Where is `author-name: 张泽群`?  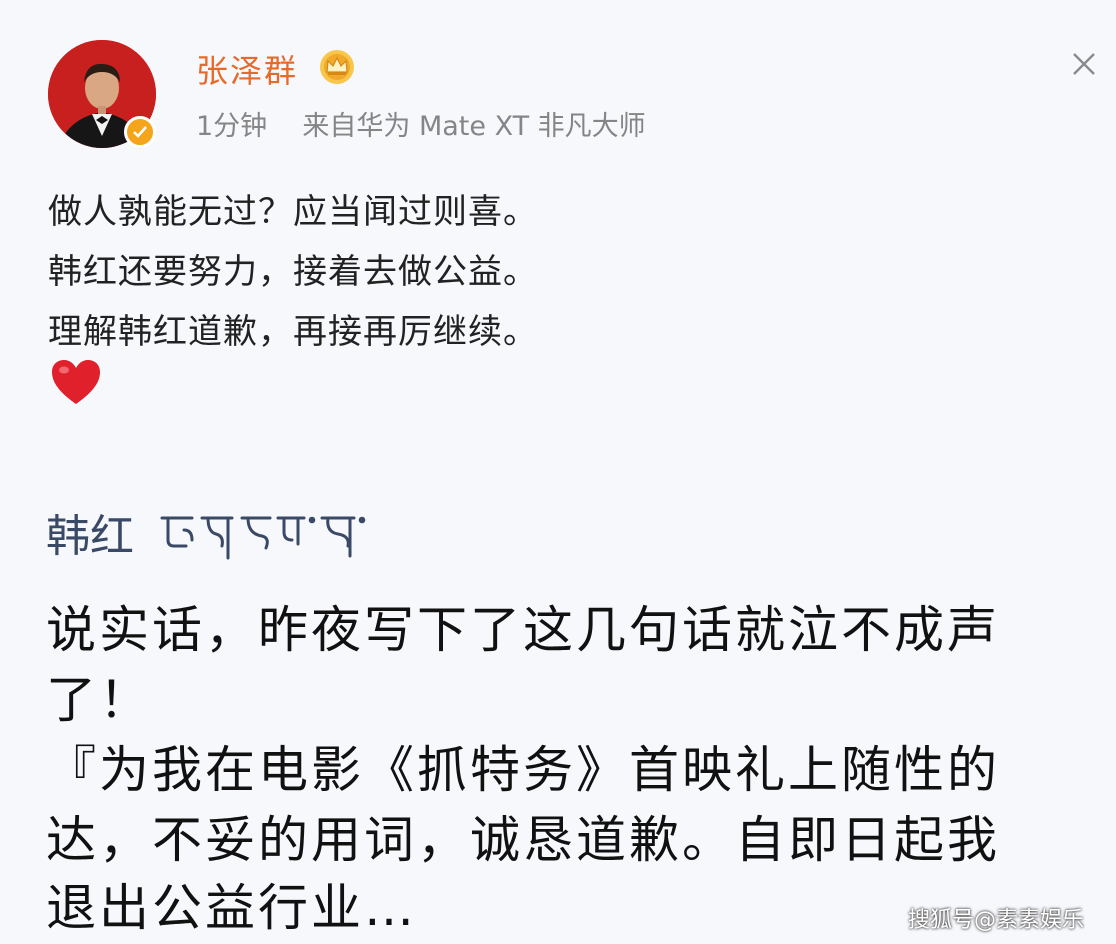 author-name: 张泽群 is located at coordinates (247, 69).